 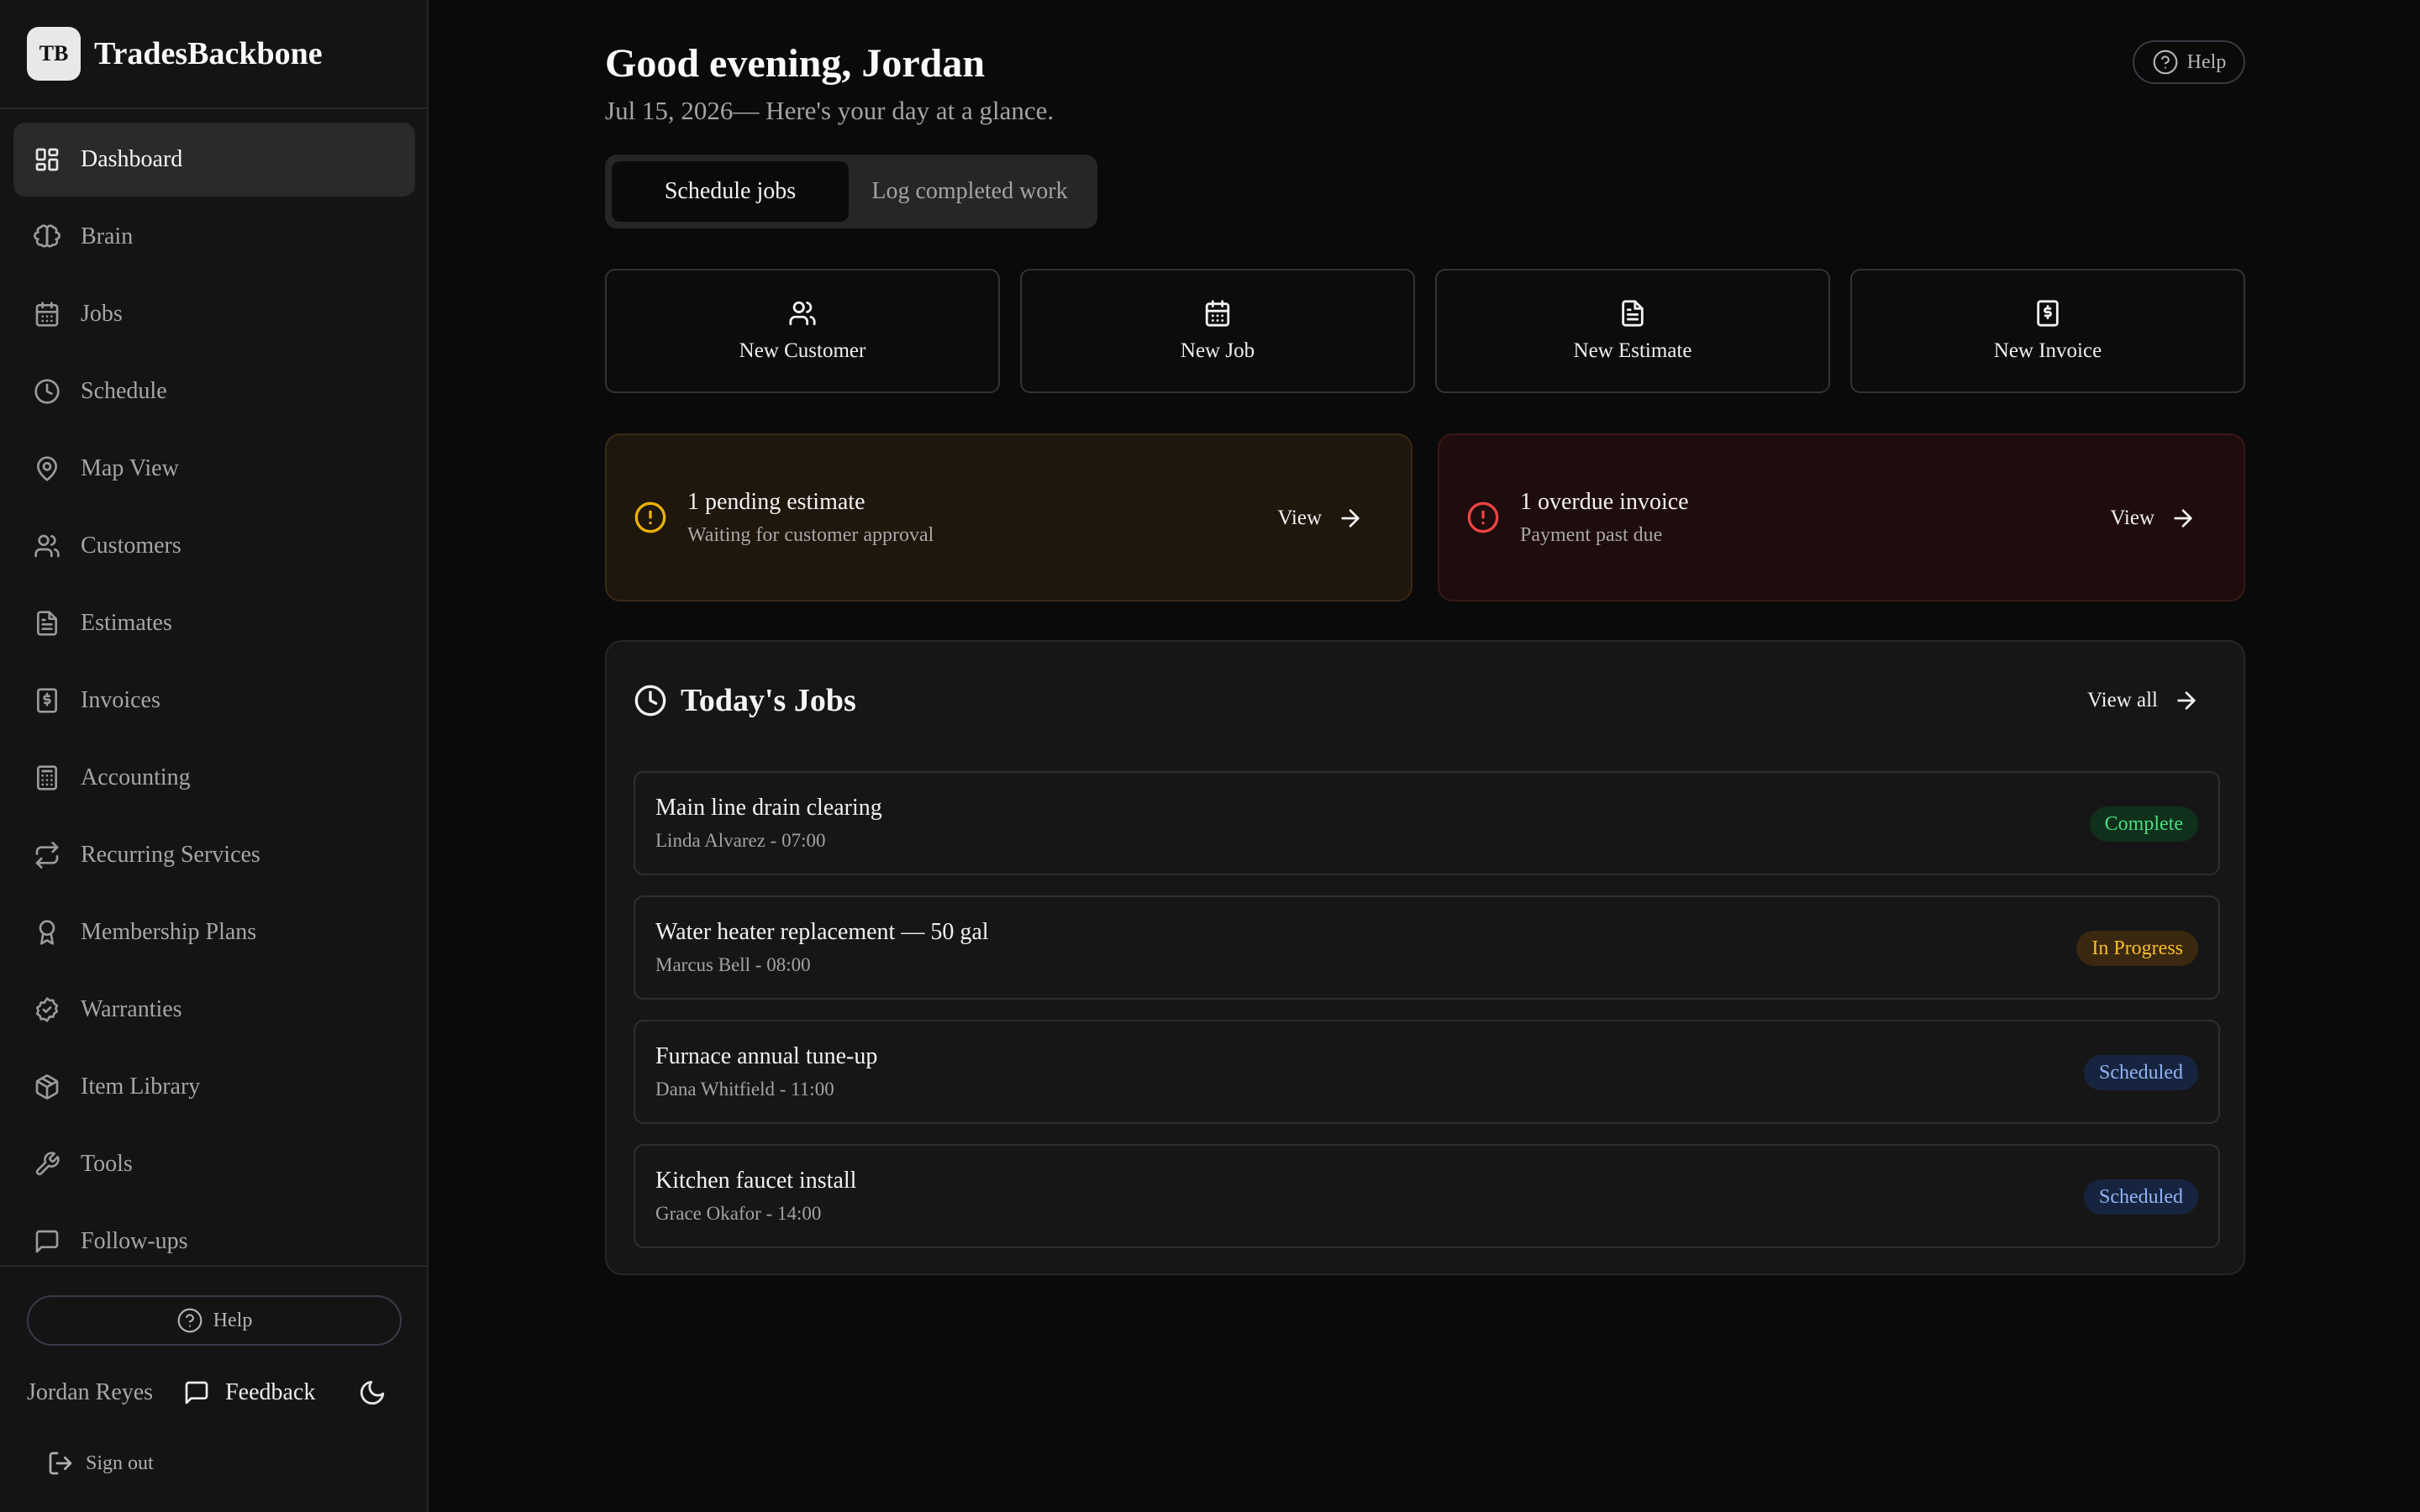 I want to click on new-estimate-label: New Estimate, so click(x=1632, y=350).